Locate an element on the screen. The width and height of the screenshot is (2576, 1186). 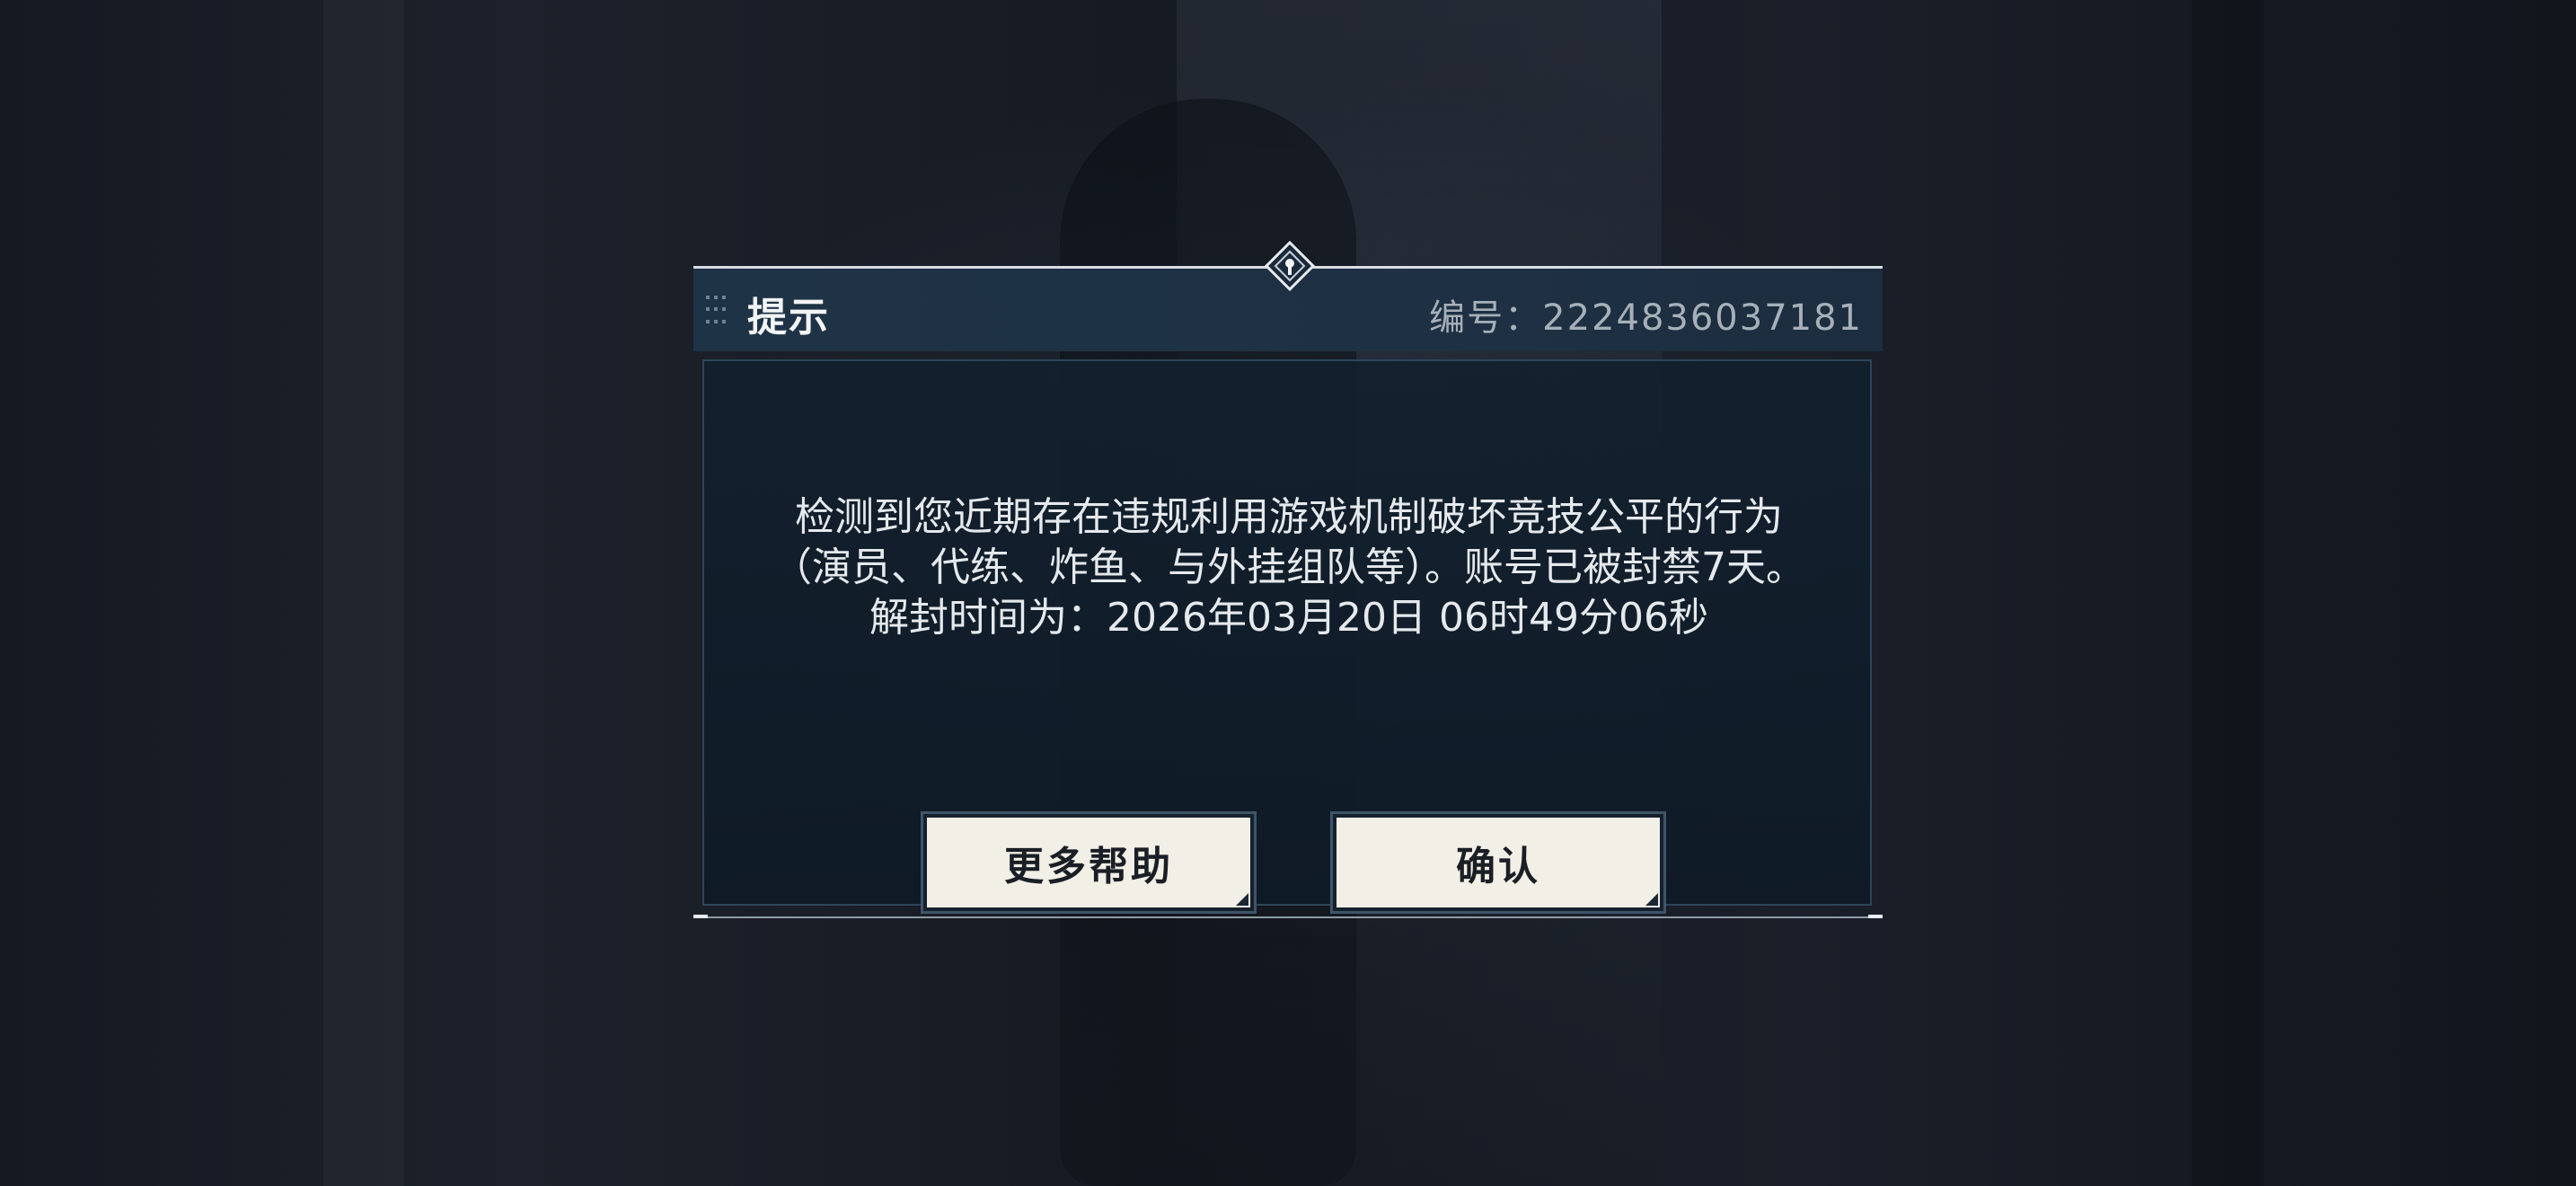
serial-number: 编号：2224836037181 is located at coordinates (1646, 318).